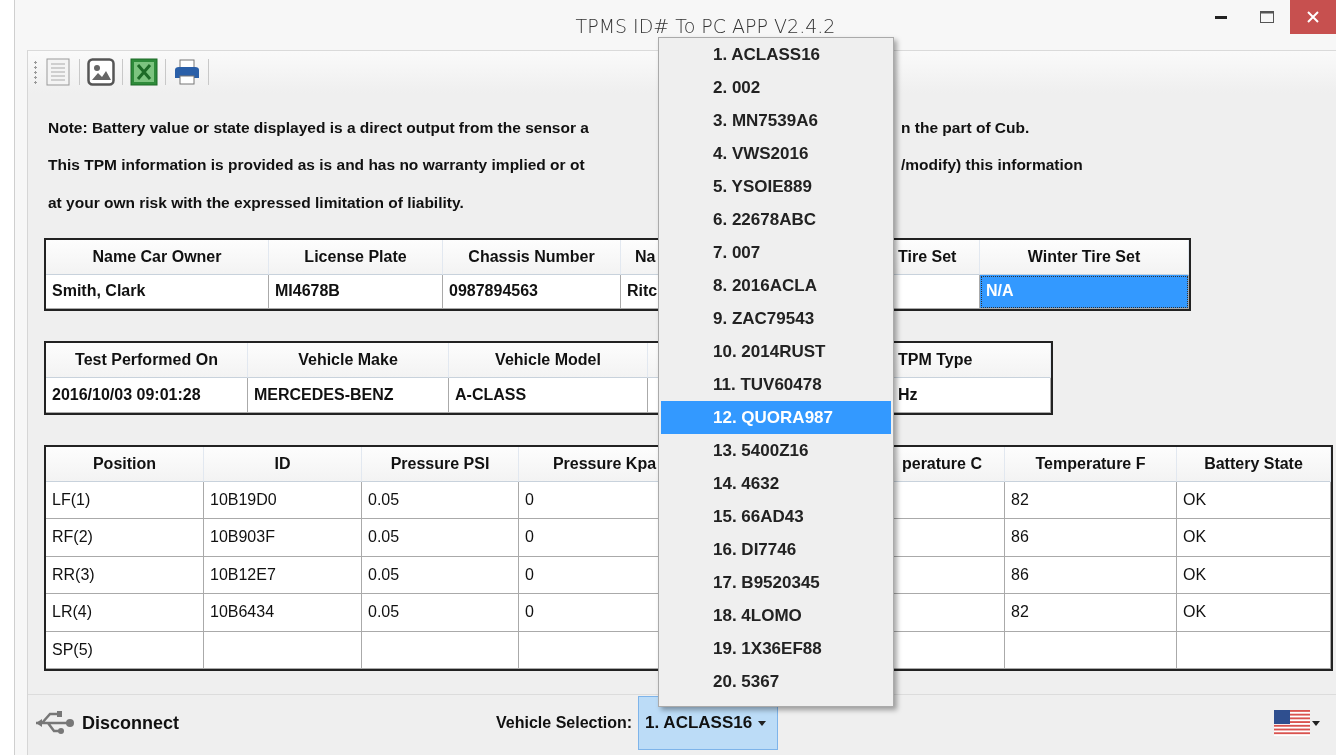 Image resolution: width=1336 pixels, height=755 pixels. Describe the element at coordinates (125, 650) in the screenshot. I see `table-cell: SP(5)` at that location.